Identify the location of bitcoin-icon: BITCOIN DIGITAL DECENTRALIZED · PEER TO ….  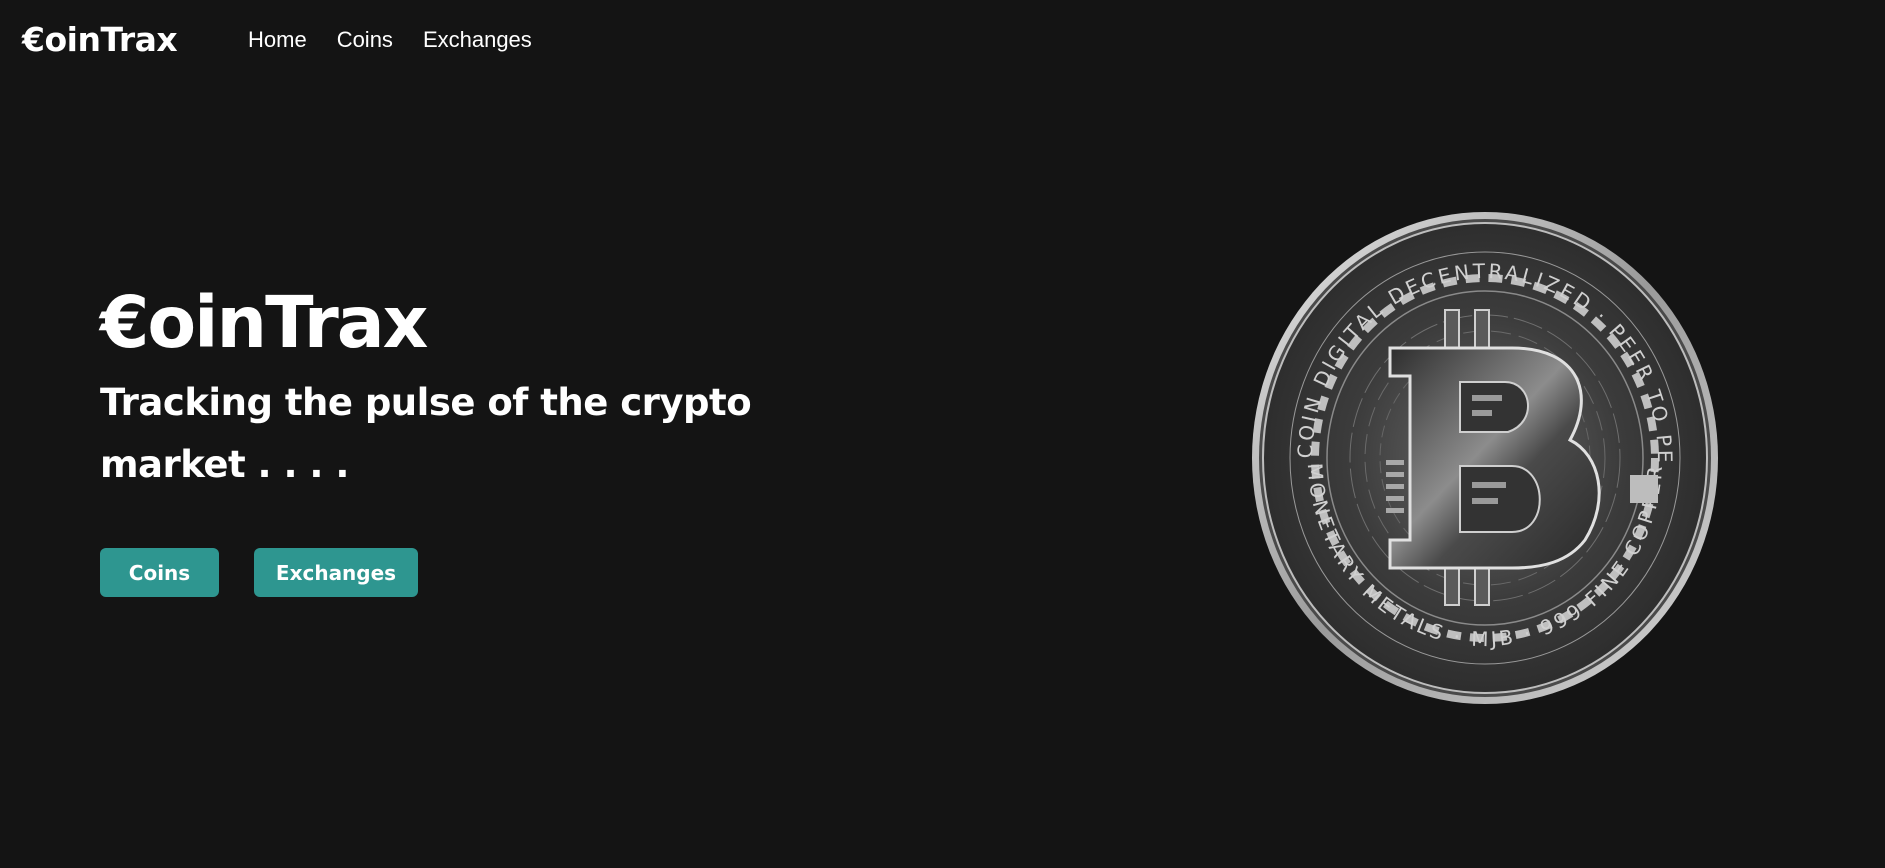
(1480, 447).